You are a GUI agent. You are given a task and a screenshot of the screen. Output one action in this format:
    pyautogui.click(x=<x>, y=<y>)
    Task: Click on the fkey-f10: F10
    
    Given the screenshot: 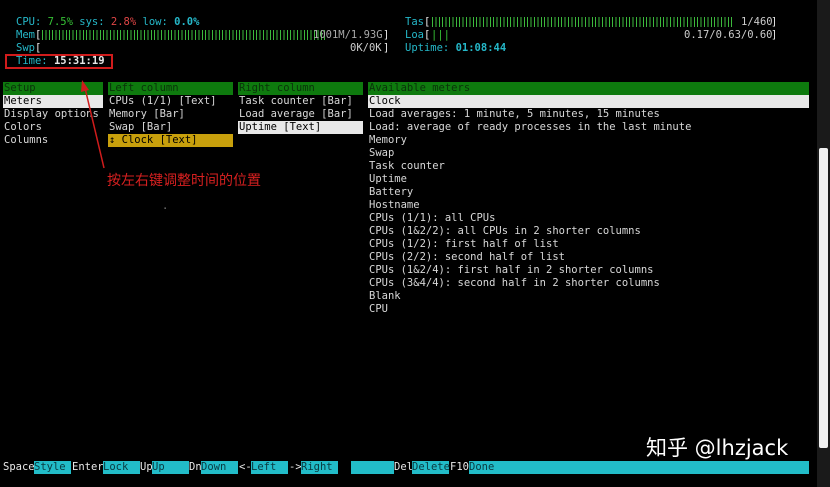 What is the action you would take?
    pyautogui.click(x=459, y=467)
    